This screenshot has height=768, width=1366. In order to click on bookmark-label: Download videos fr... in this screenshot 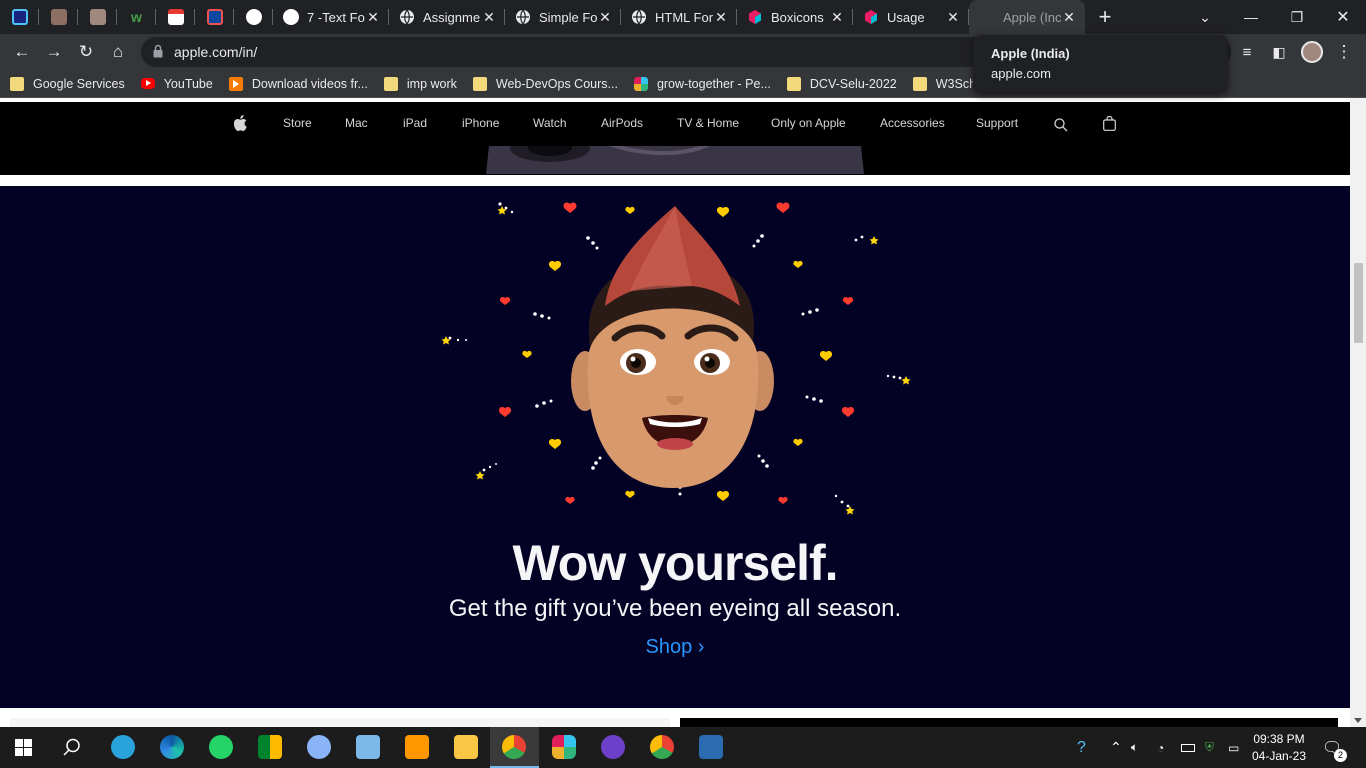, I will do `click(309, 83)`.